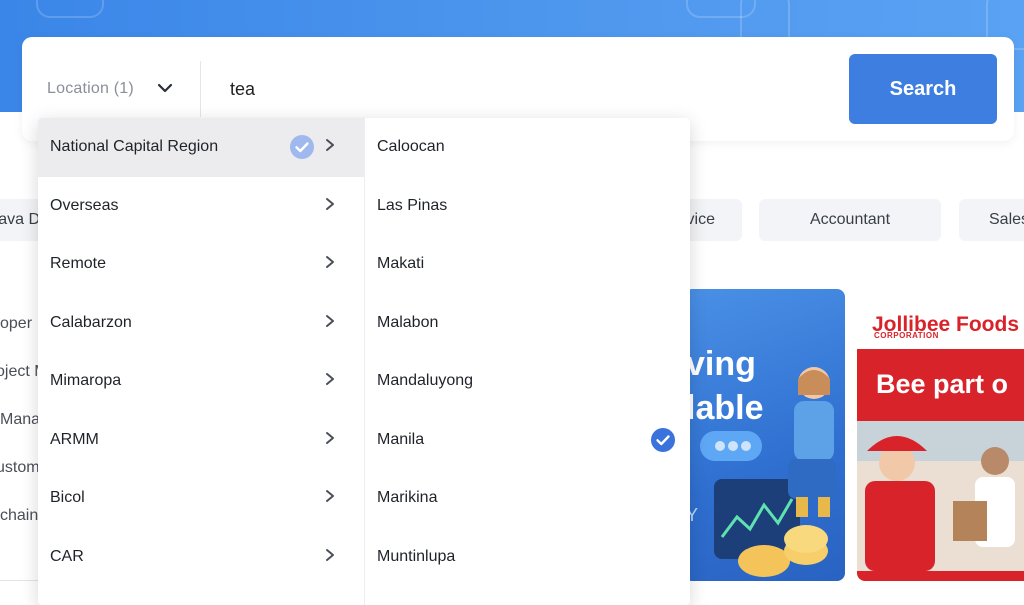  Describe the element at coordinates (700, 219) in the screenshot. I see `chip-label: vice` at that location.